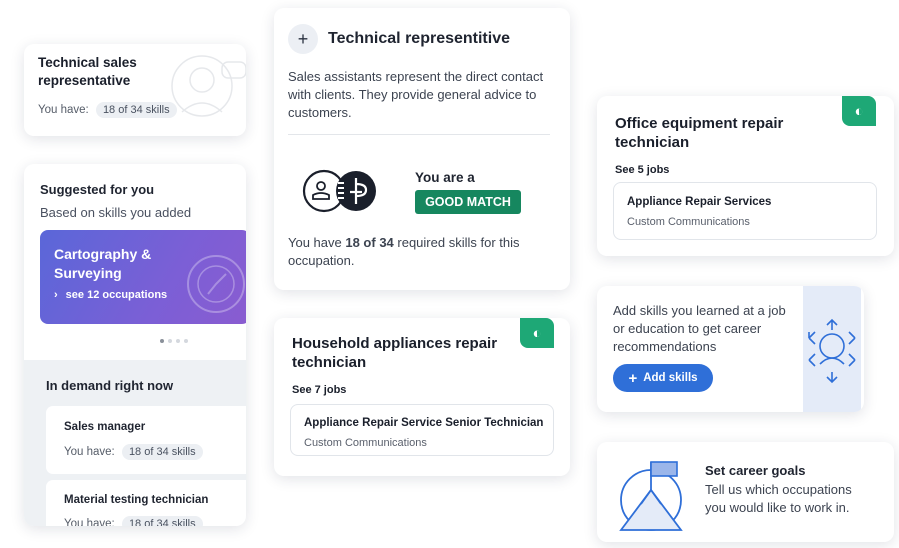 Image resolution: width=899 pixels, height=548 pixels. I want to click on match-icon, so click(339, 191).